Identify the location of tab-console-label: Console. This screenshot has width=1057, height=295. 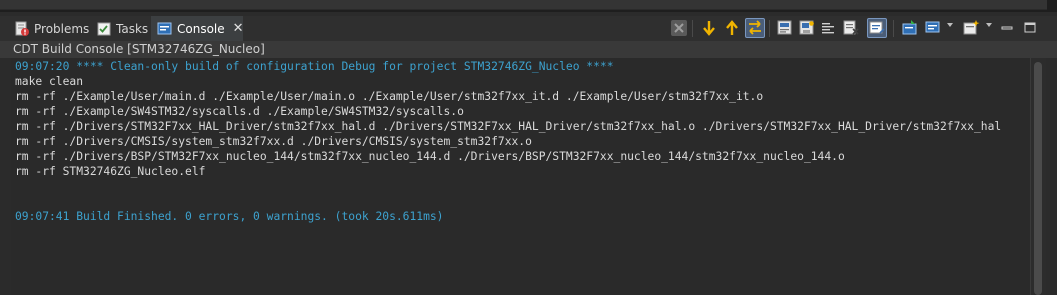
(201, 28).